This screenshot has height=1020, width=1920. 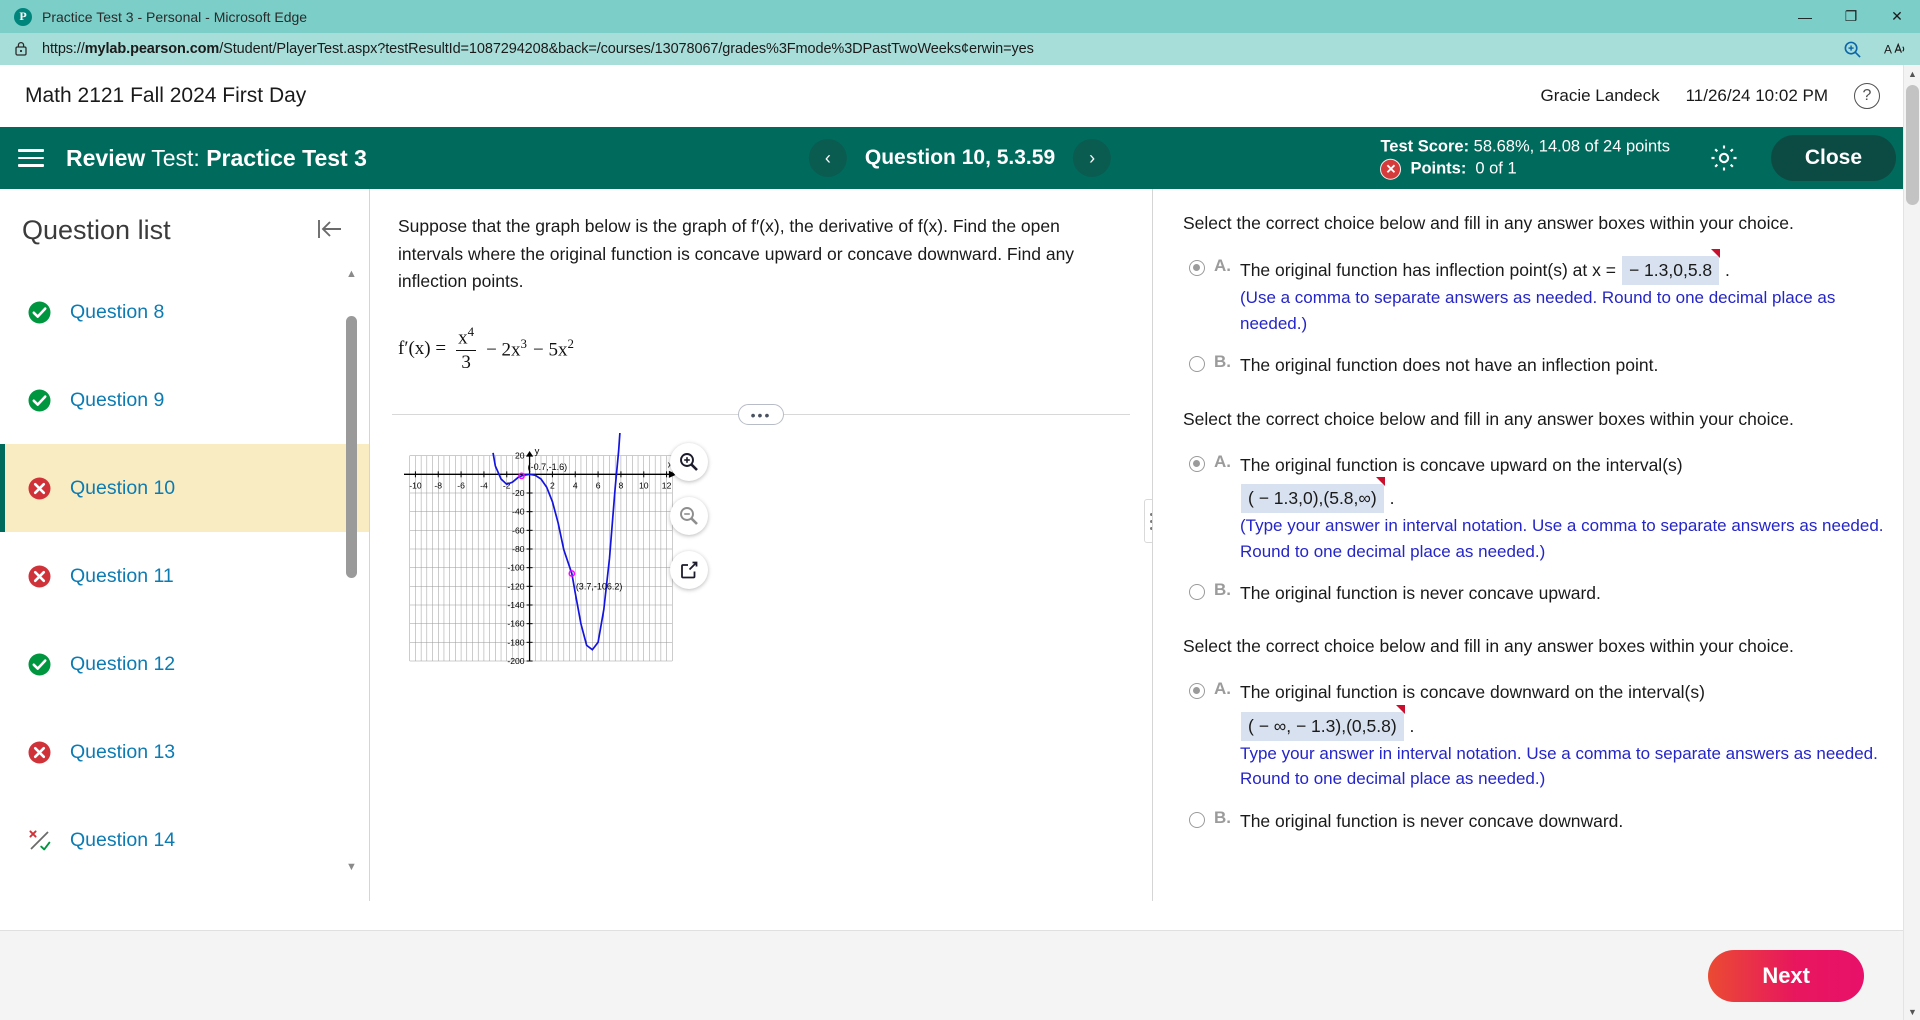 I want to click on svg-text: -80, so click(x=518, y=549).